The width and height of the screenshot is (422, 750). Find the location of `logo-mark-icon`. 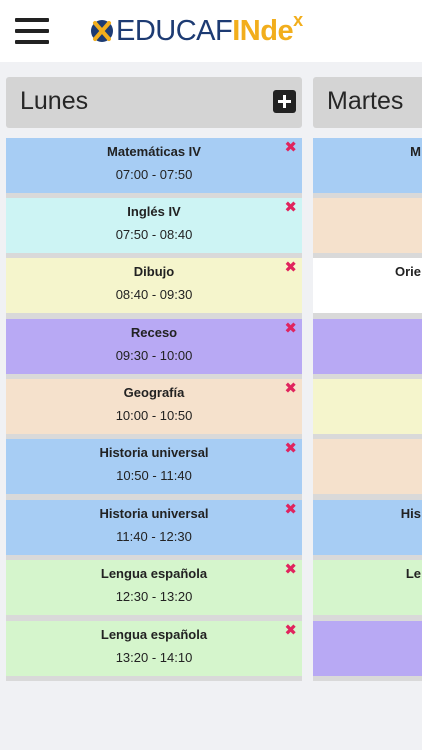

logo-mark-icon is located at coordinates (102, 31).